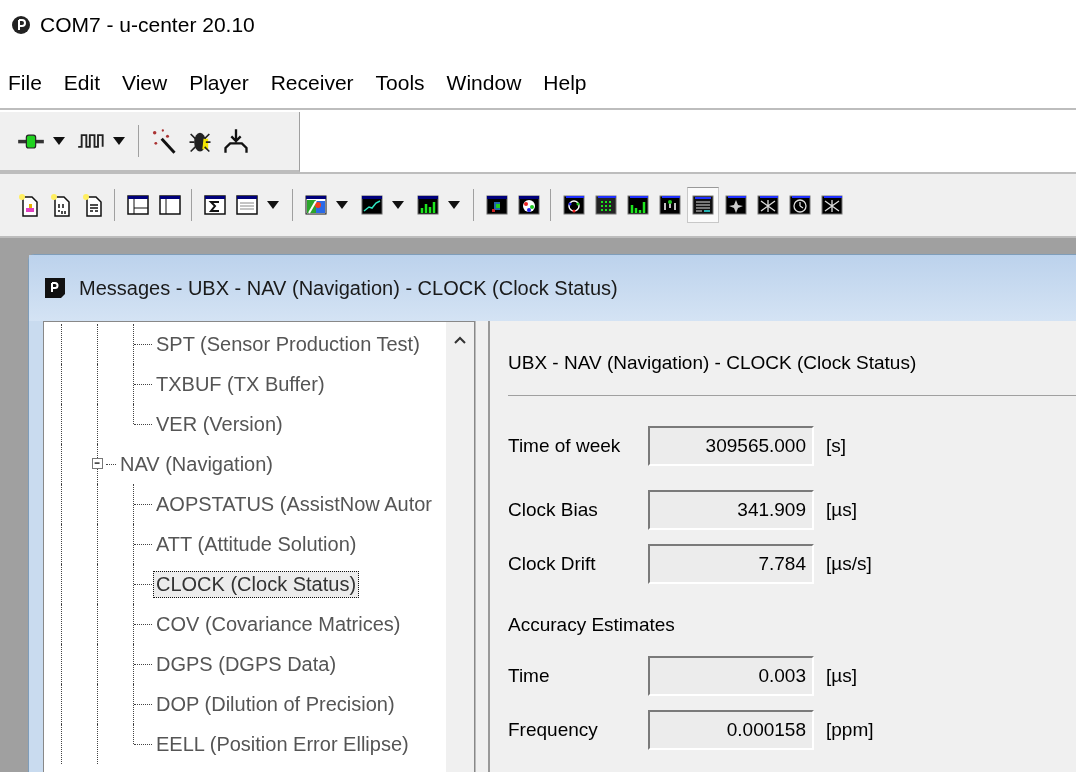  What do you see at coordinates (282, 744) in the screenshot?
I see `tree-item: EELL (Position Error Ellipse)` at bounding box center [282, 744].